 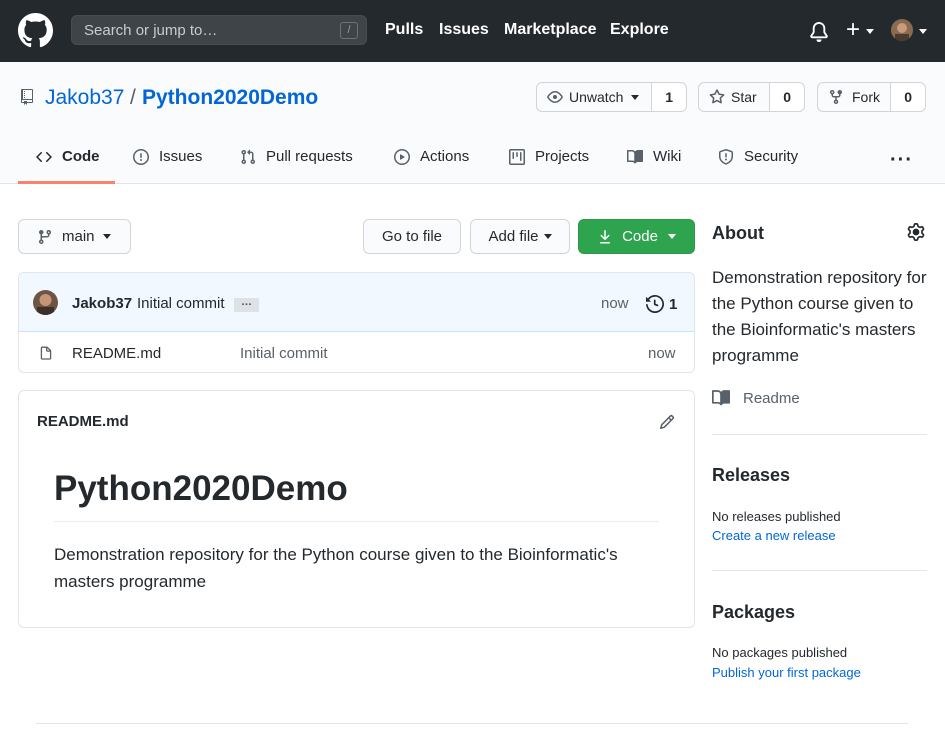 What do you see at coordinates (472, 723) in the screenshot?
I see `footer-divider` at bounding box center [472, 723].